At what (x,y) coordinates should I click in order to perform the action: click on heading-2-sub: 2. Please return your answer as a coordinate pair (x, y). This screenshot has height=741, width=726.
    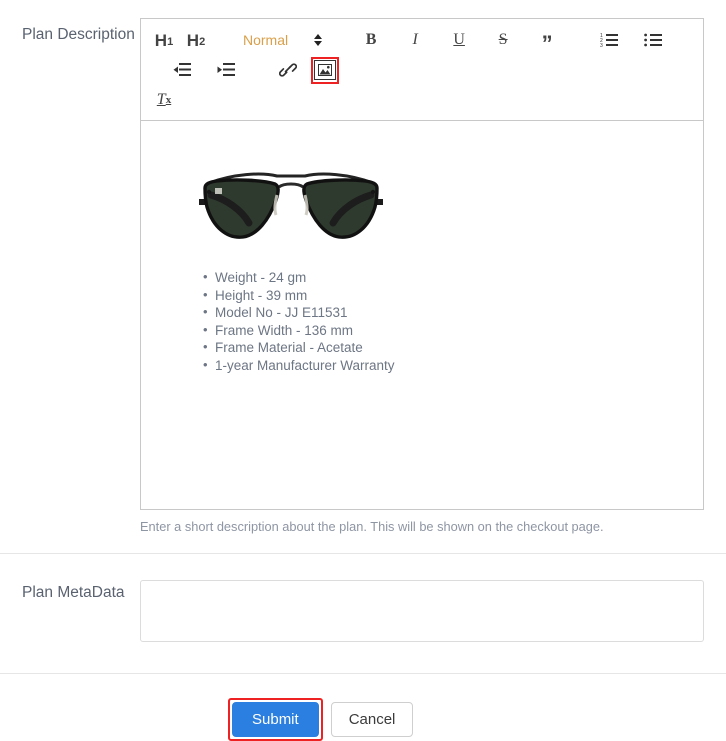
    Looking at the image, I should click on (202, 41).